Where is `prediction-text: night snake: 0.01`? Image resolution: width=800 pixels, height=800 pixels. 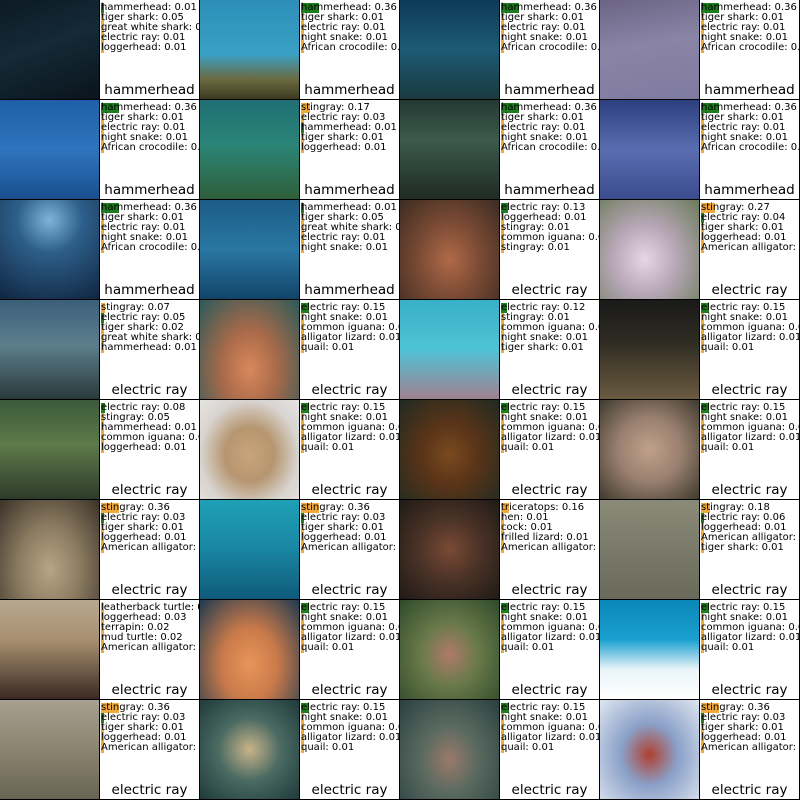 prediction-text: night snake: 0.01 is located at coordinates (344, 247).